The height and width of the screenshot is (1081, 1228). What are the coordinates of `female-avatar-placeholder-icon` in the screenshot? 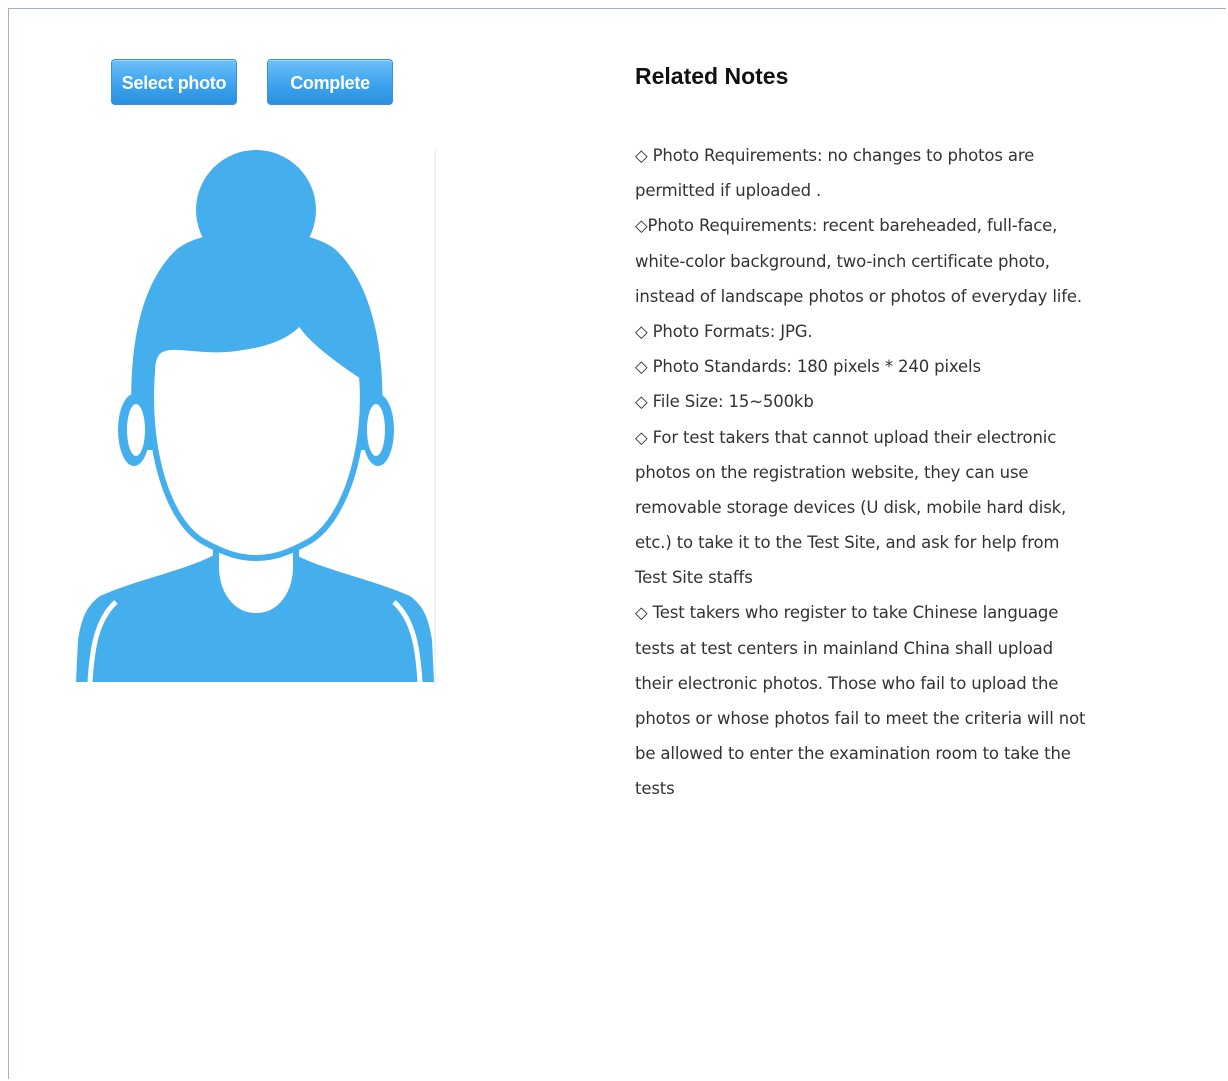 It's located at (255, 416).